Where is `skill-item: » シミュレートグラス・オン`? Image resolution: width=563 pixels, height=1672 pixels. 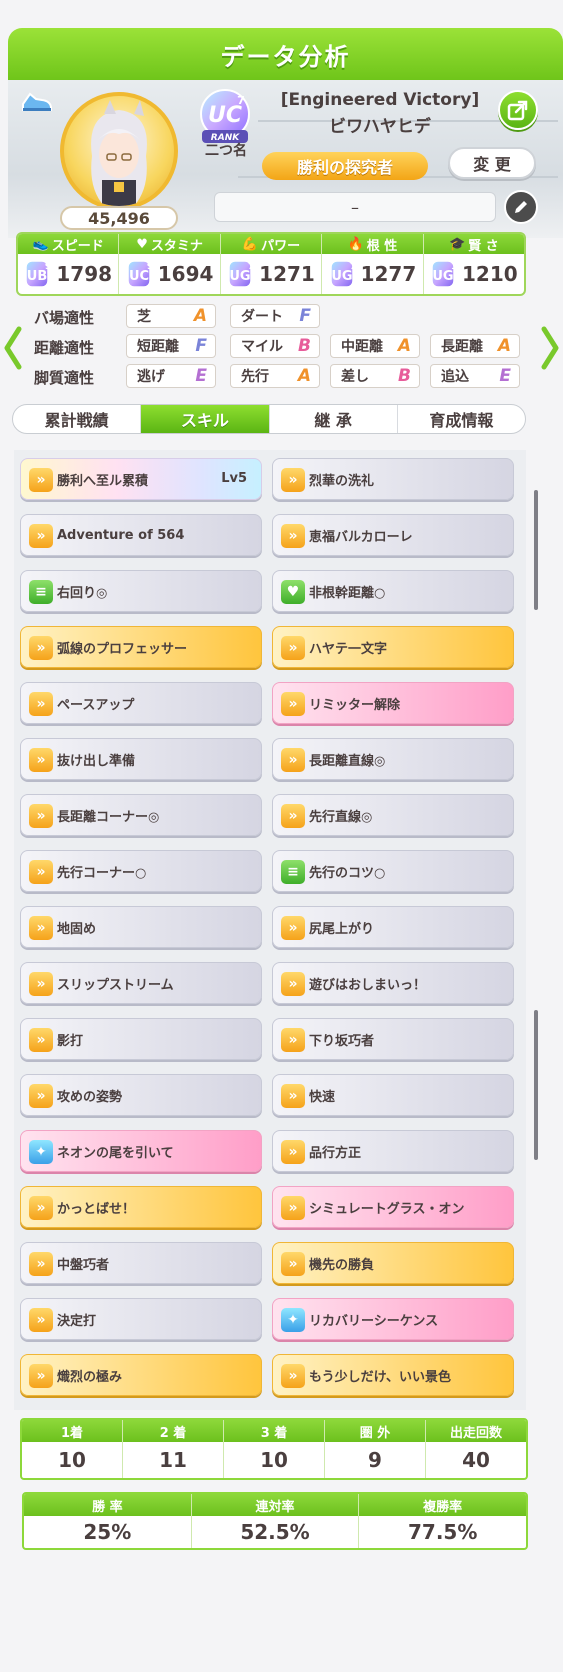 skill-item: » シミュレートグラス・オン is located at coordinates (393, 1207).